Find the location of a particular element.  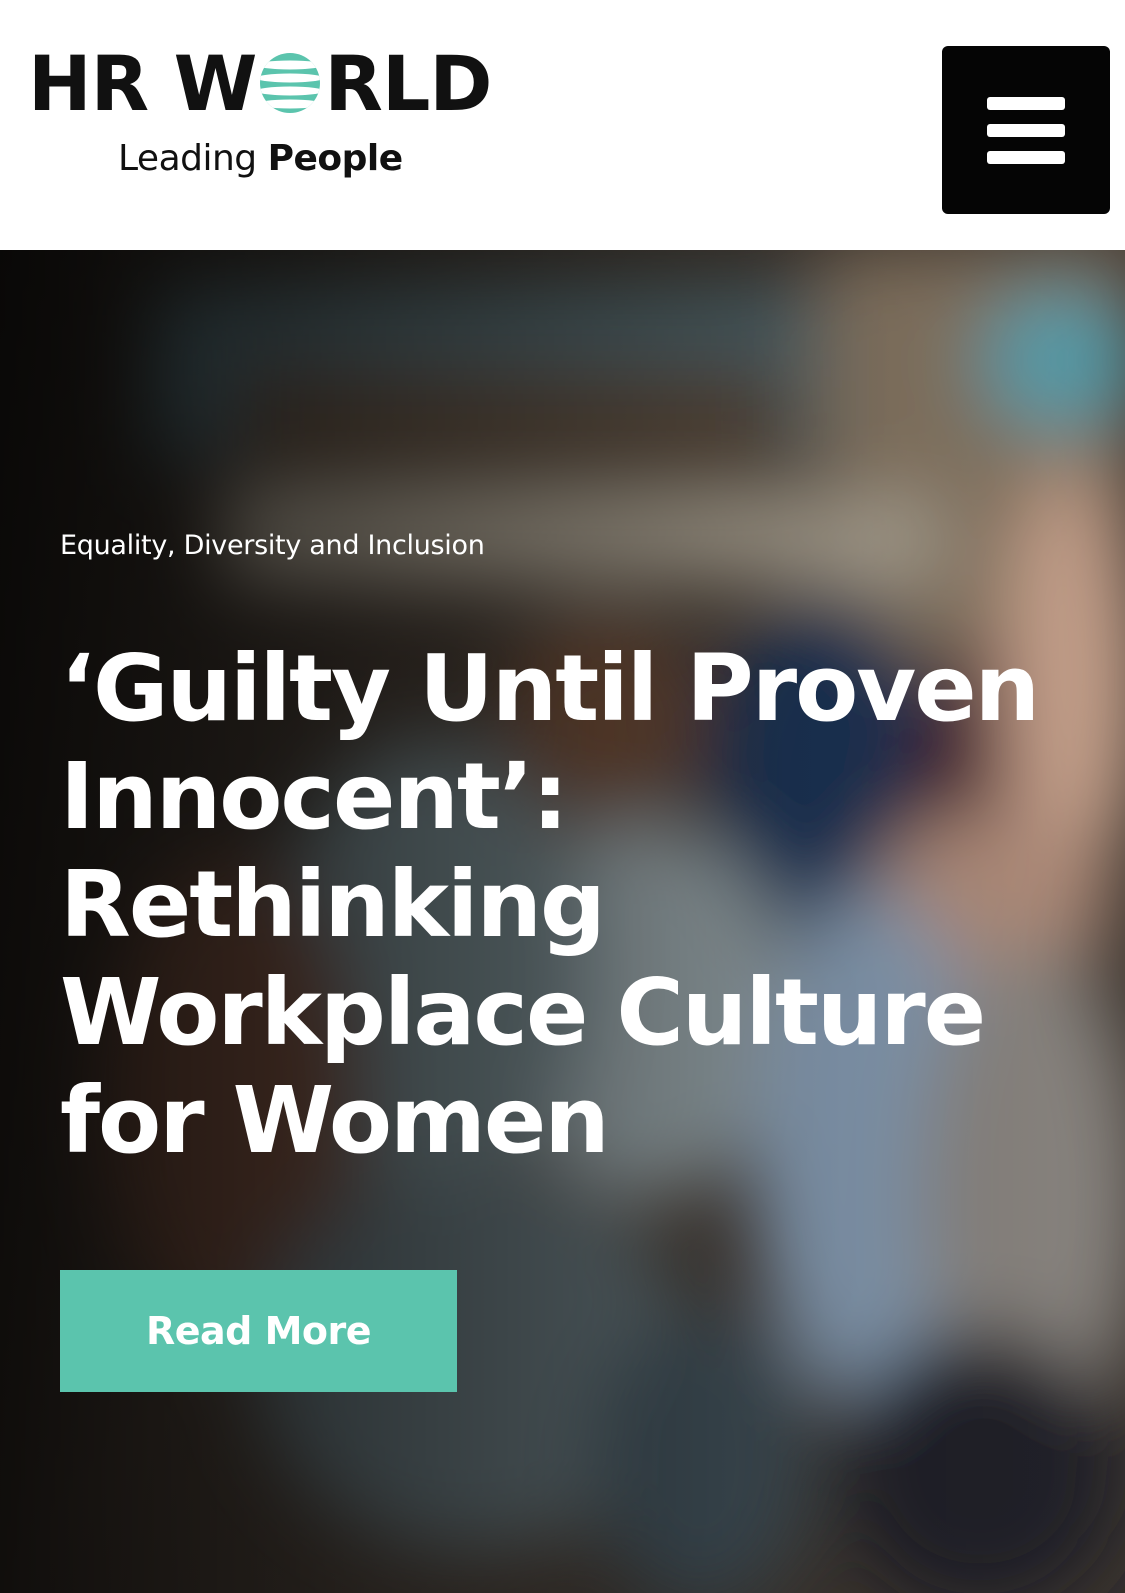

hr-world-logo: HR W RLD Leading People is located at coordinates (260, 113).